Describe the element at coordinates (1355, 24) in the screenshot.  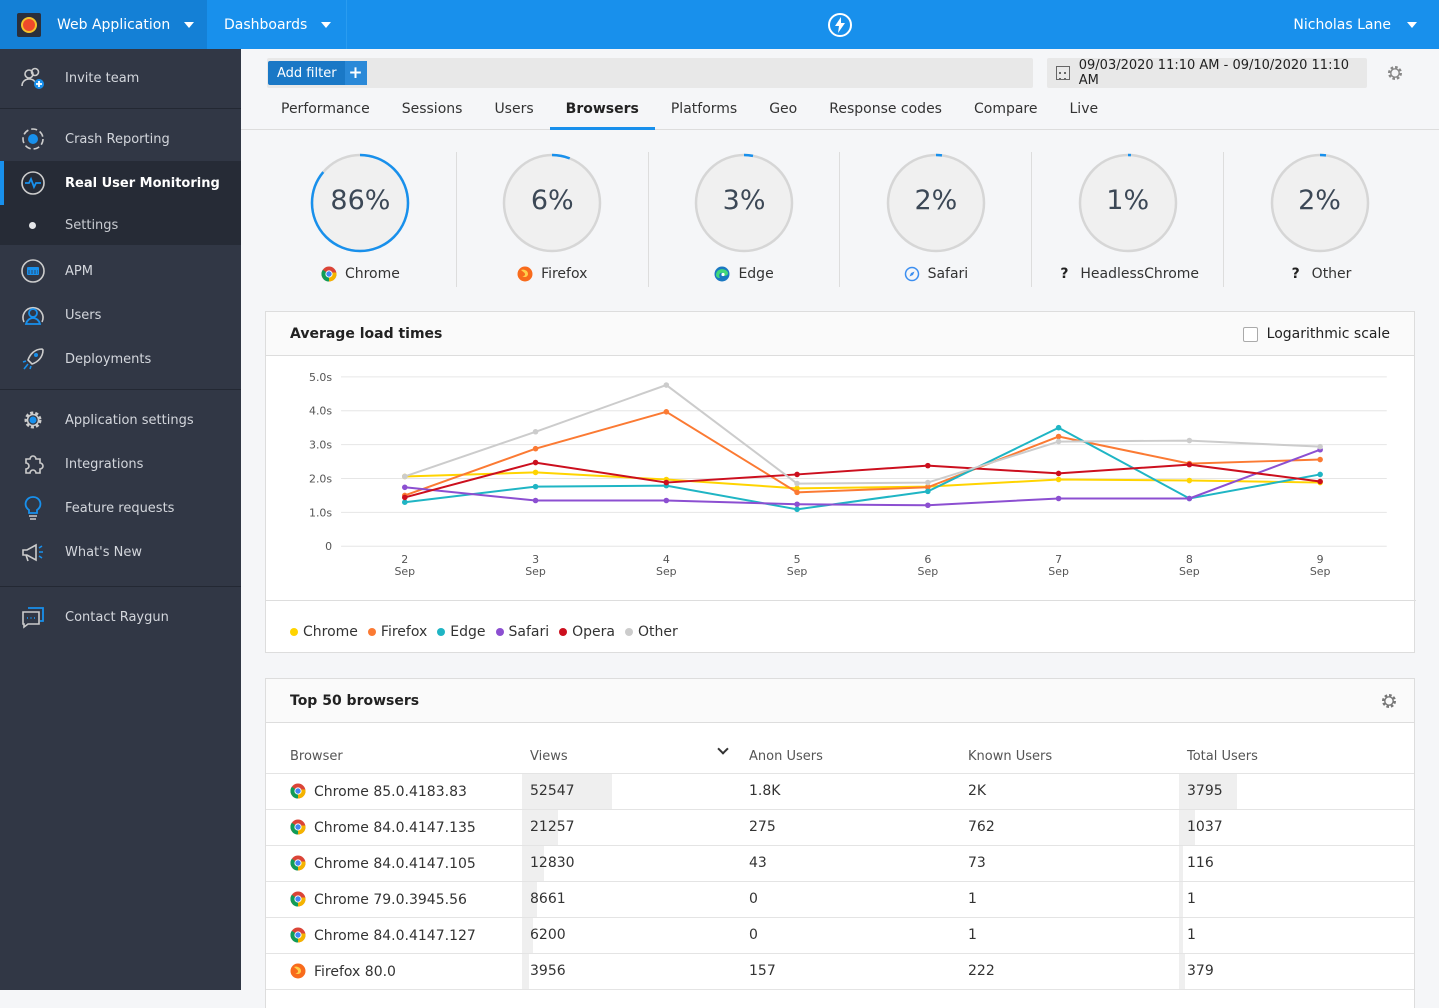
I see `user-menu: Nicholas Lane` at that location.